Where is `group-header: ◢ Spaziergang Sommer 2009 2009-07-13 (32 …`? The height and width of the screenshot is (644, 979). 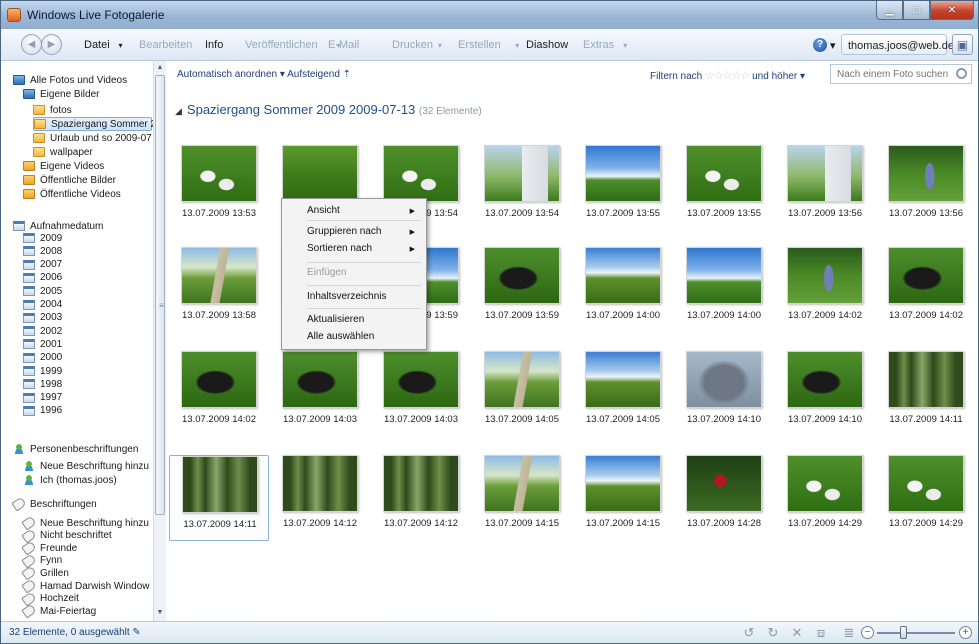 group-header: ◢ Spaziergang Sommer 2009 2009-07-13 (32 … is located at coordinates (328, 109).